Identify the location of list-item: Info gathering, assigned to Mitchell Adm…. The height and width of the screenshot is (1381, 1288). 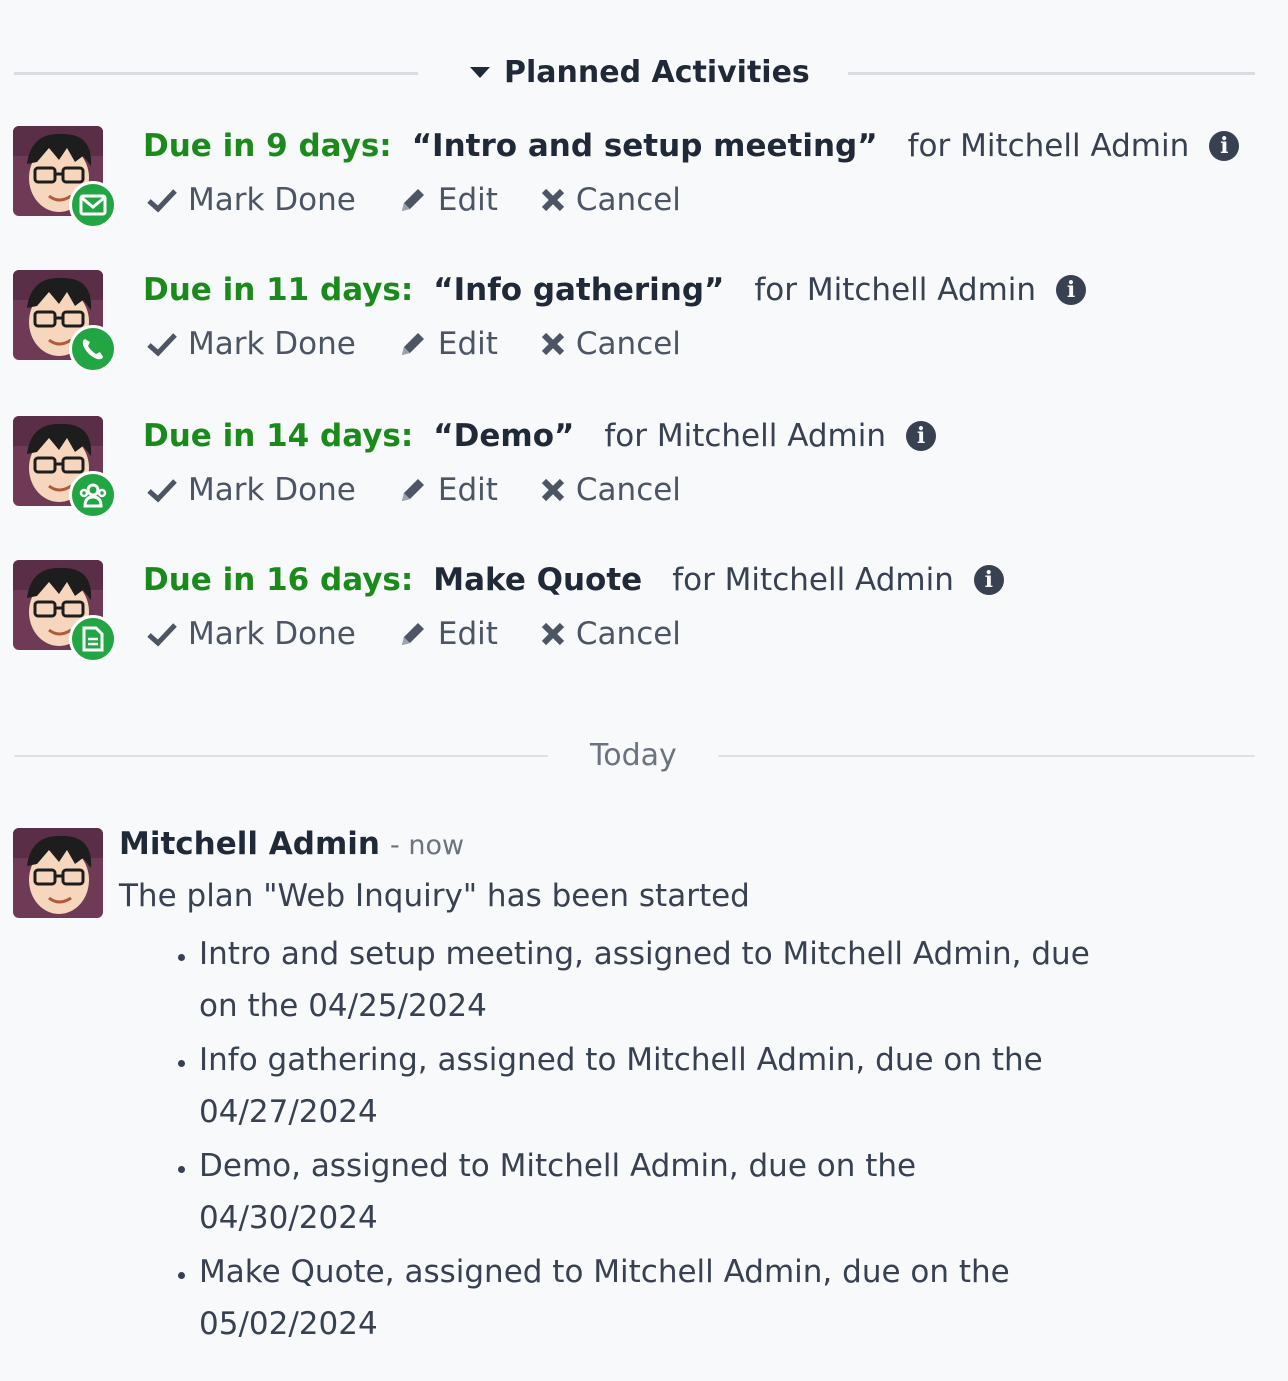
(649, 1086).